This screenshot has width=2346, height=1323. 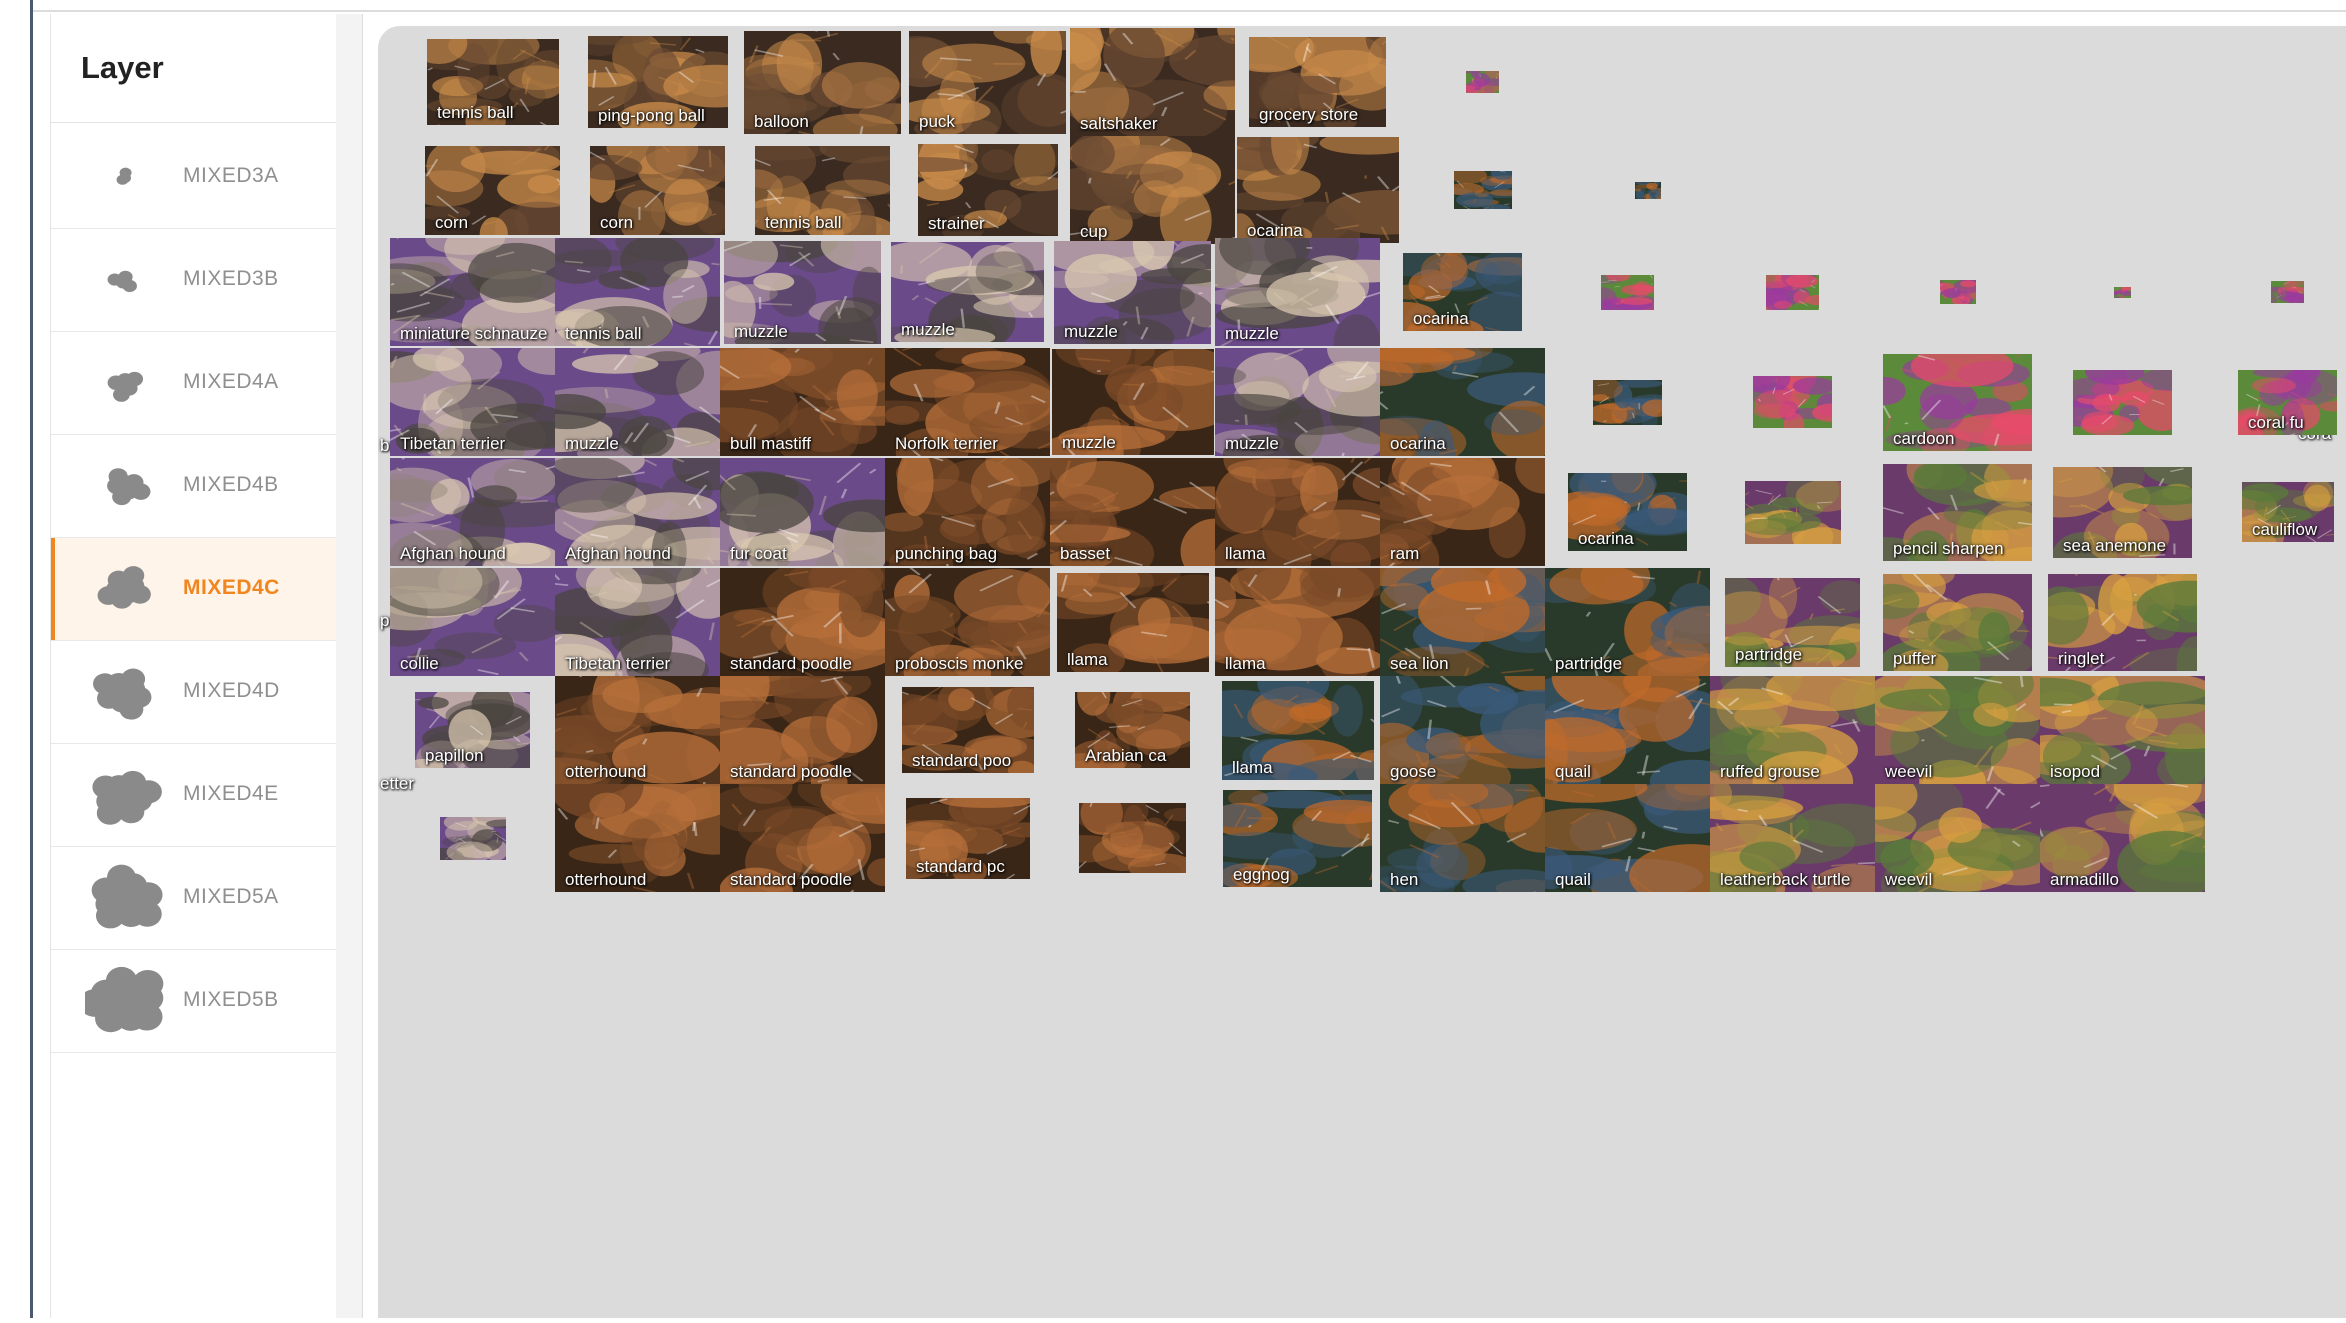 What do you see at coordinates (1957, 402) in the screenshot?
I see `atlas-tile: cardoon` at bounding box center [1957, 402].